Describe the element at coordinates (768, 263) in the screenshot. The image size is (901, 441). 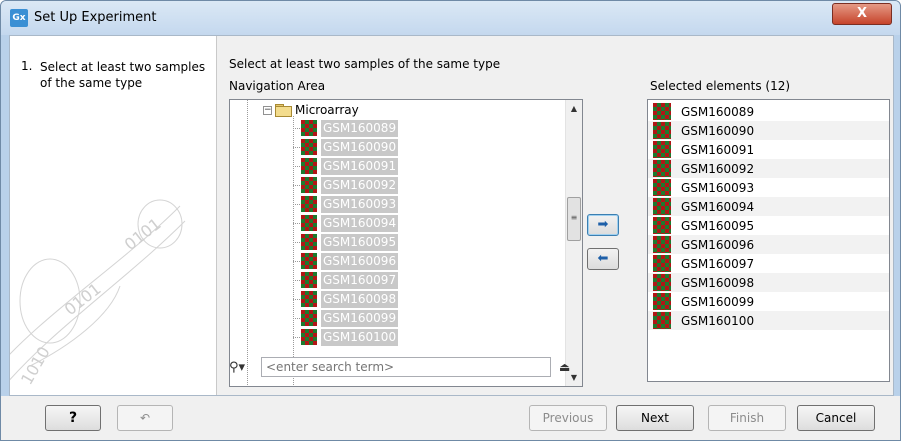
I see `list-item: GSM160097` at that location.